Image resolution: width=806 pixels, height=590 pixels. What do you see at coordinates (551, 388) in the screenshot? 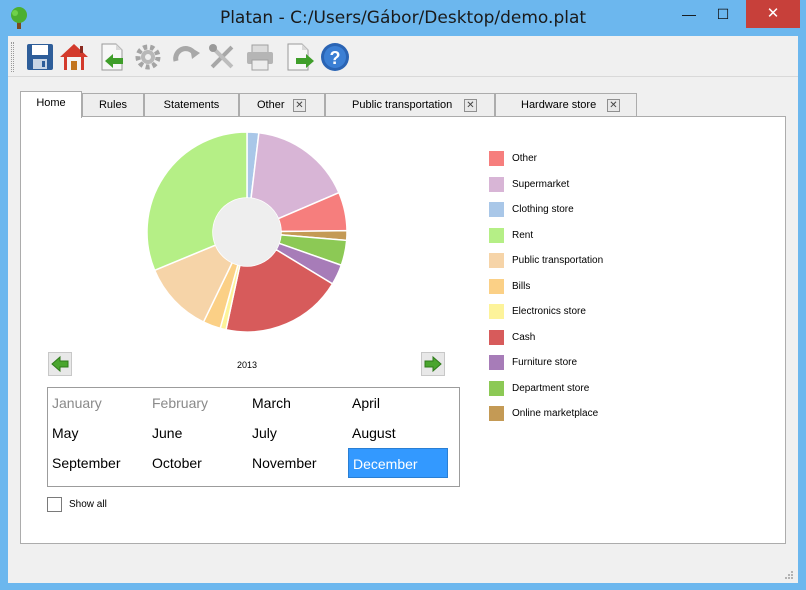
I see `legend-label: Department store` at bounding box center [551, 388].